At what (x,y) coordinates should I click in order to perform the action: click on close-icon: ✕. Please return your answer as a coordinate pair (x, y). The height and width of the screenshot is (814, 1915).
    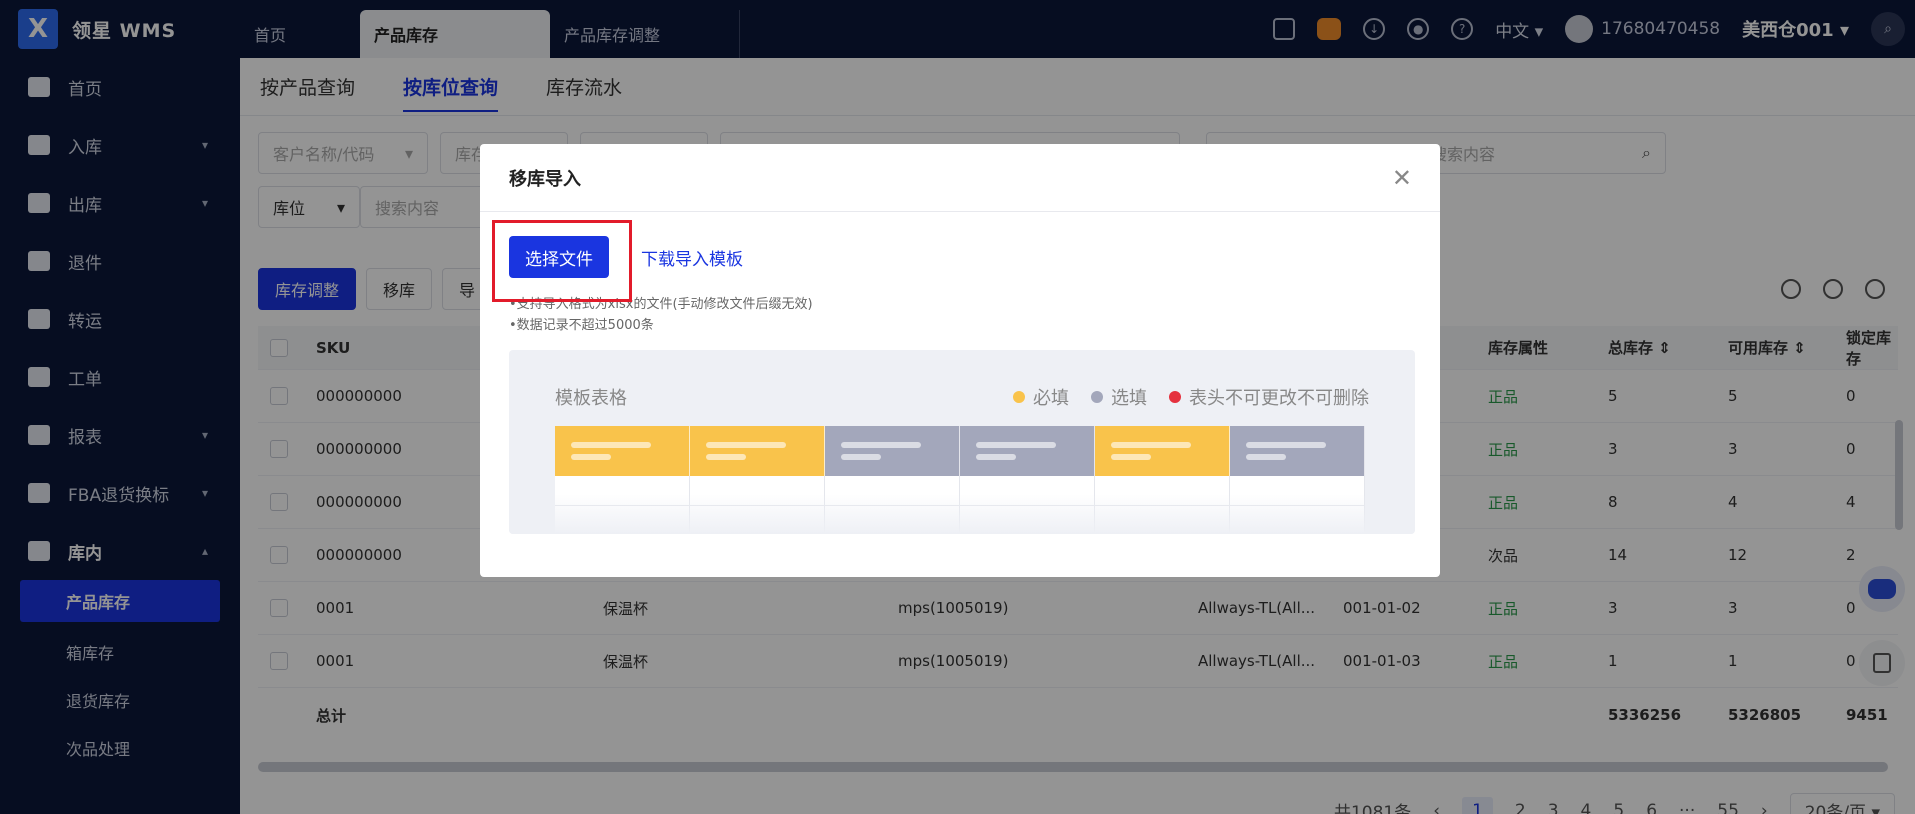
    Looking at the image, I should click on (1402, 178).